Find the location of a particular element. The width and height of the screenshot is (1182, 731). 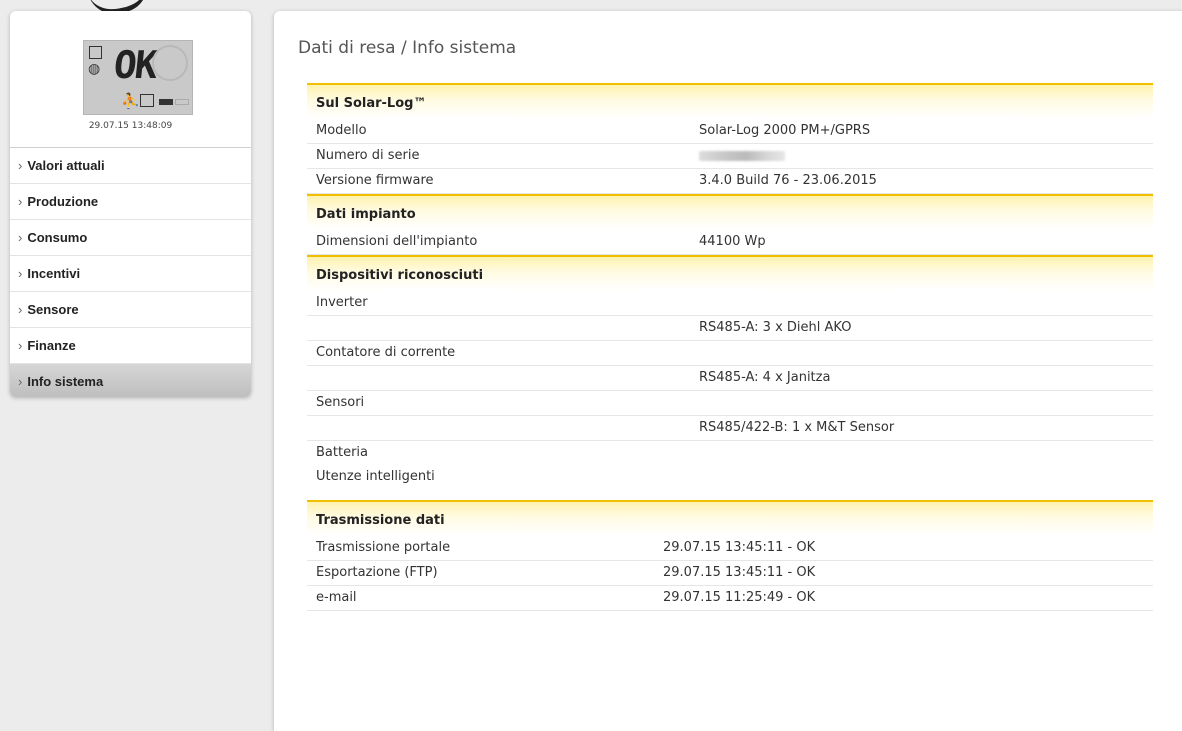

row-value: 44100 Wp is located at coordinates (732, 241).